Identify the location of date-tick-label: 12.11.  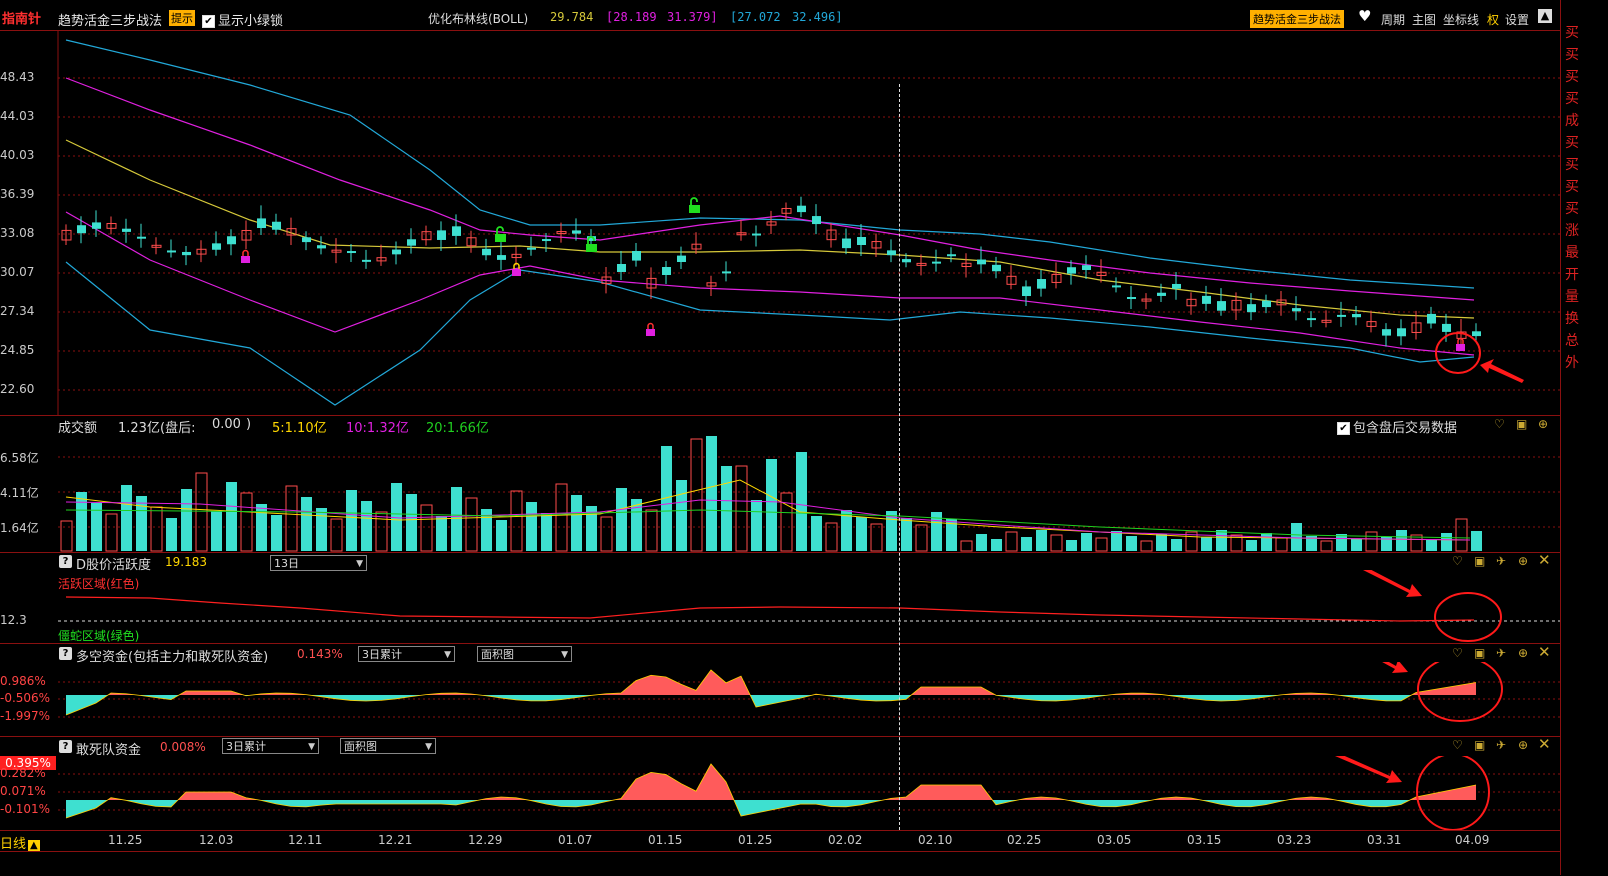
(305, 840).